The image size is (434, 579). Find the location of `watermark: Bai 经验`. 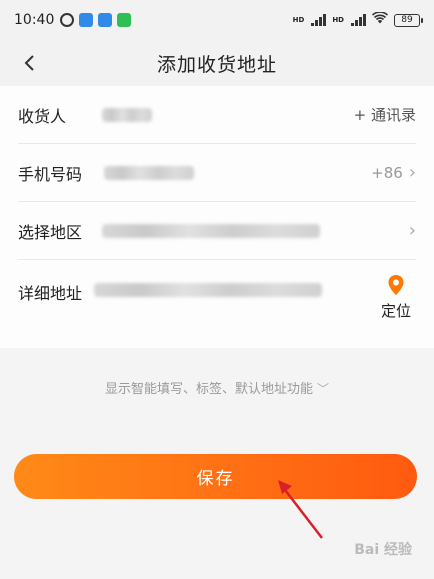

watermark: Bai 经验 is located at coordinates (383, 550).